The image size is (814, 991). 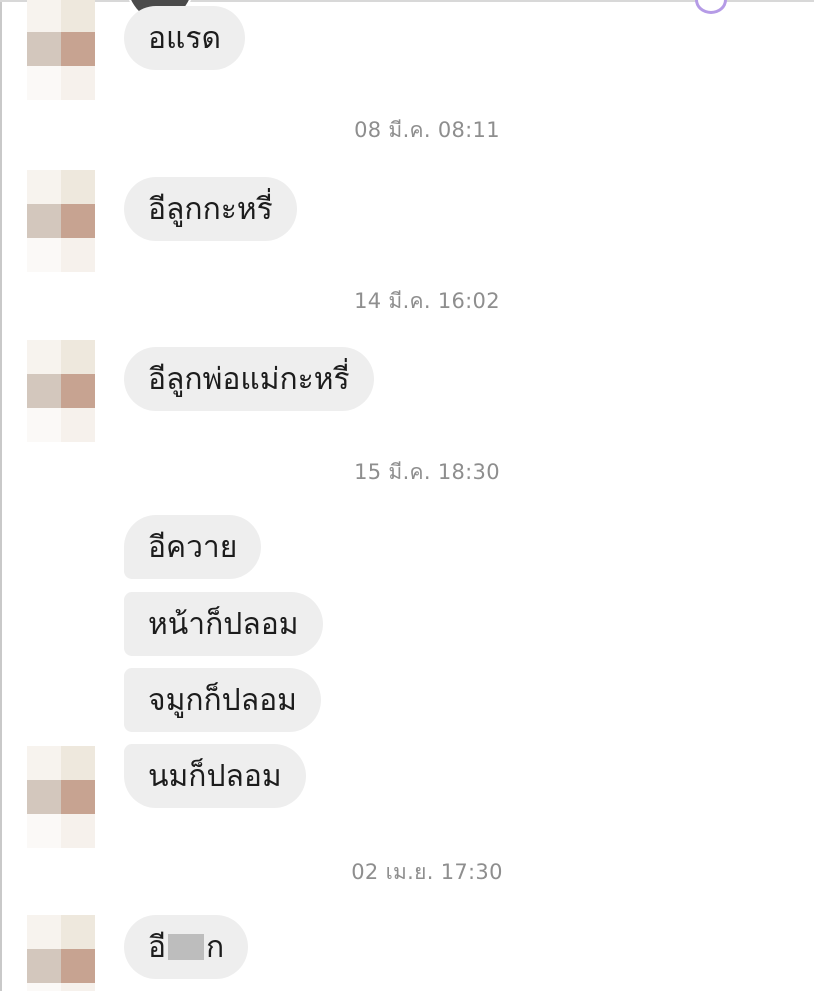 I want to click on window-edge, so click(x=1, y=495).